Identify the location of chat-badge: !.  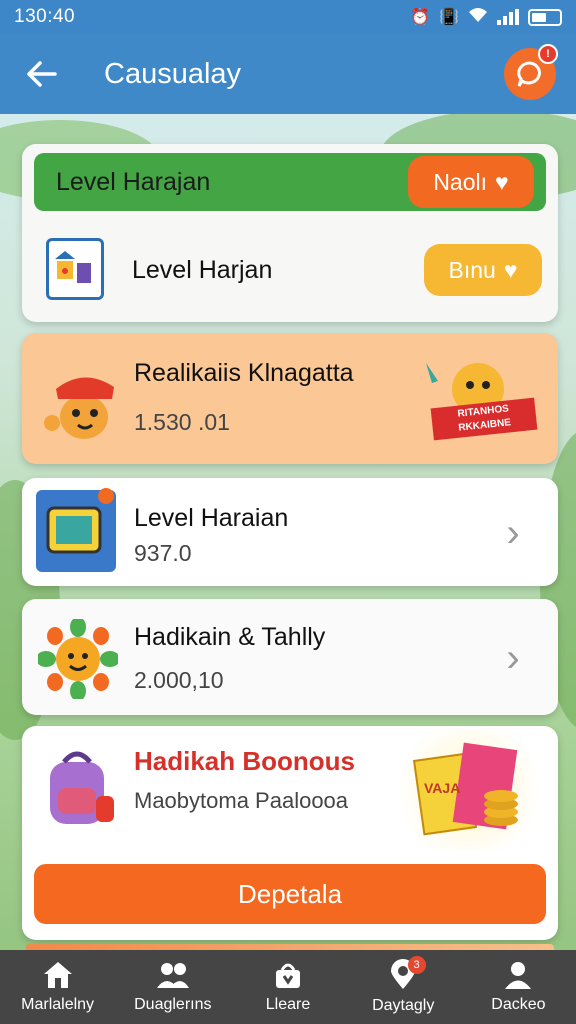
(548, 54).